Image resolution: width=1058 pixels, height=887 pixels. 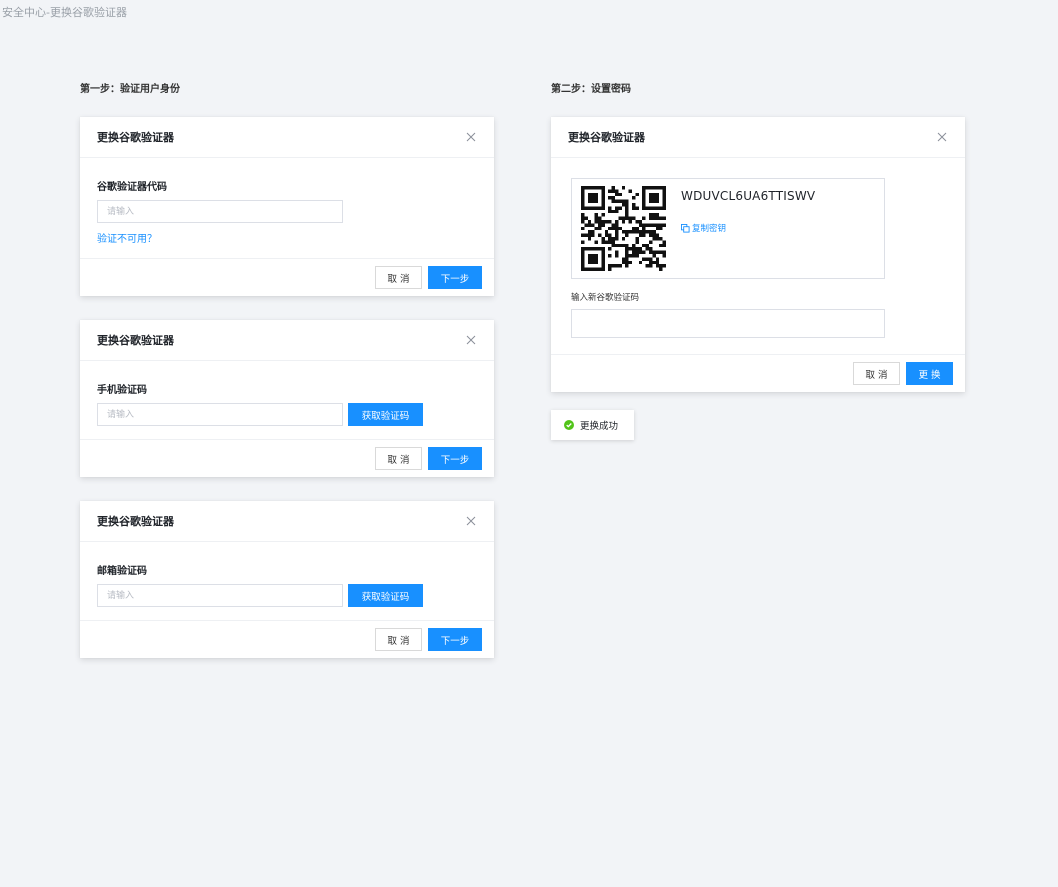 I want to click on email-code-modal: 更换谷歌验证器 邮箱验证码 获取验证码 取 消 下一步, so click(x=287, y=579).